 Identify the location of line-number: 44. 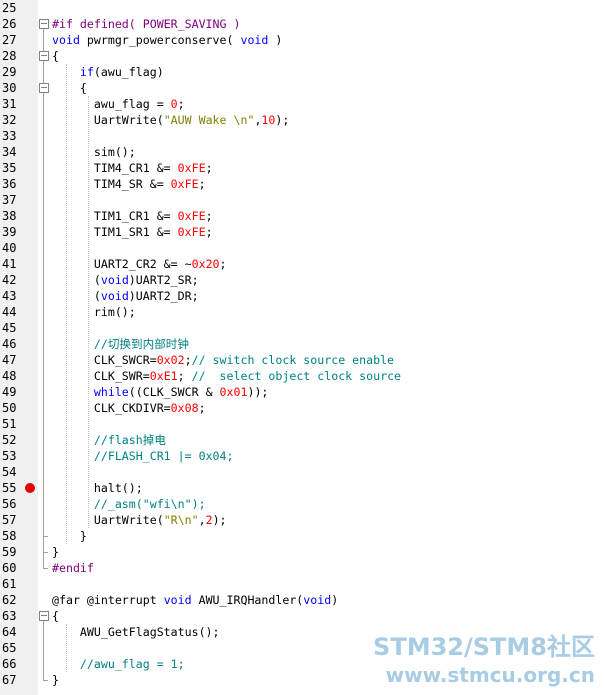
(9, 312).